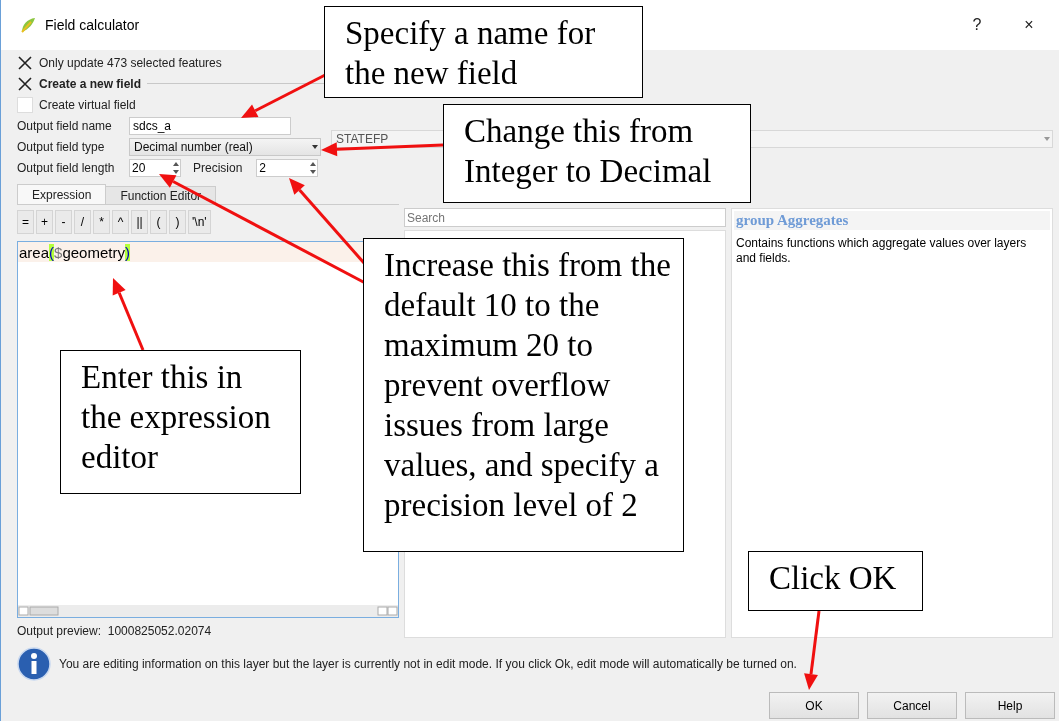 This screenshot has width=1059, height=721. What do you see at coordinates (115, 631) in the screenshot?
I see `output-preview: Output preview: 1000825052.02074` at bounding box center [115, 631].